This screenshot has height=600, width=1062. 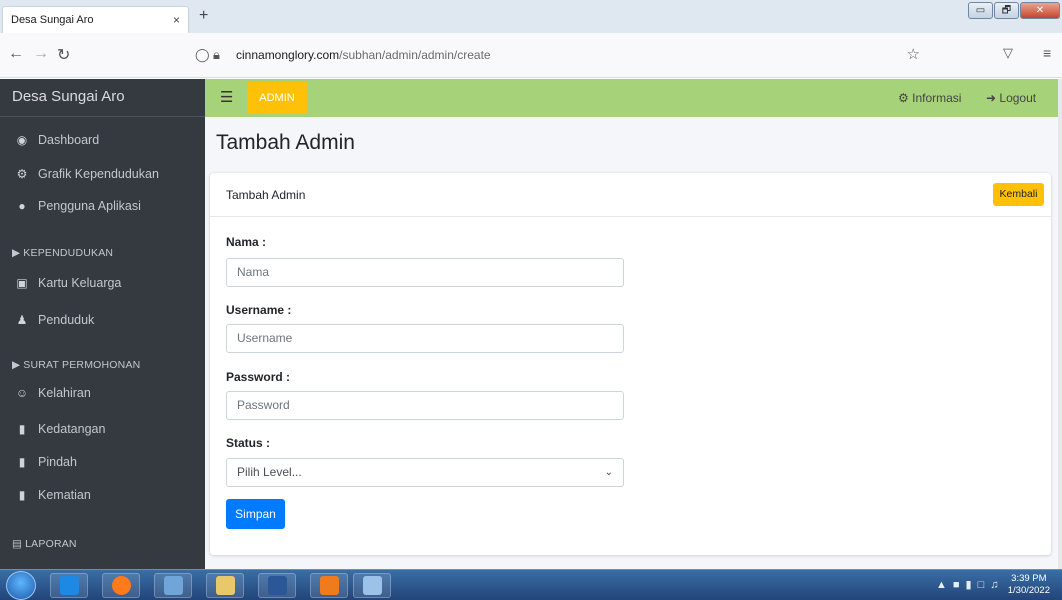 What do you see at coordinates (630, 195) in the screenshot?
I see `card-header: Tambah Admin Kembali` at bounding box center [630, 195].